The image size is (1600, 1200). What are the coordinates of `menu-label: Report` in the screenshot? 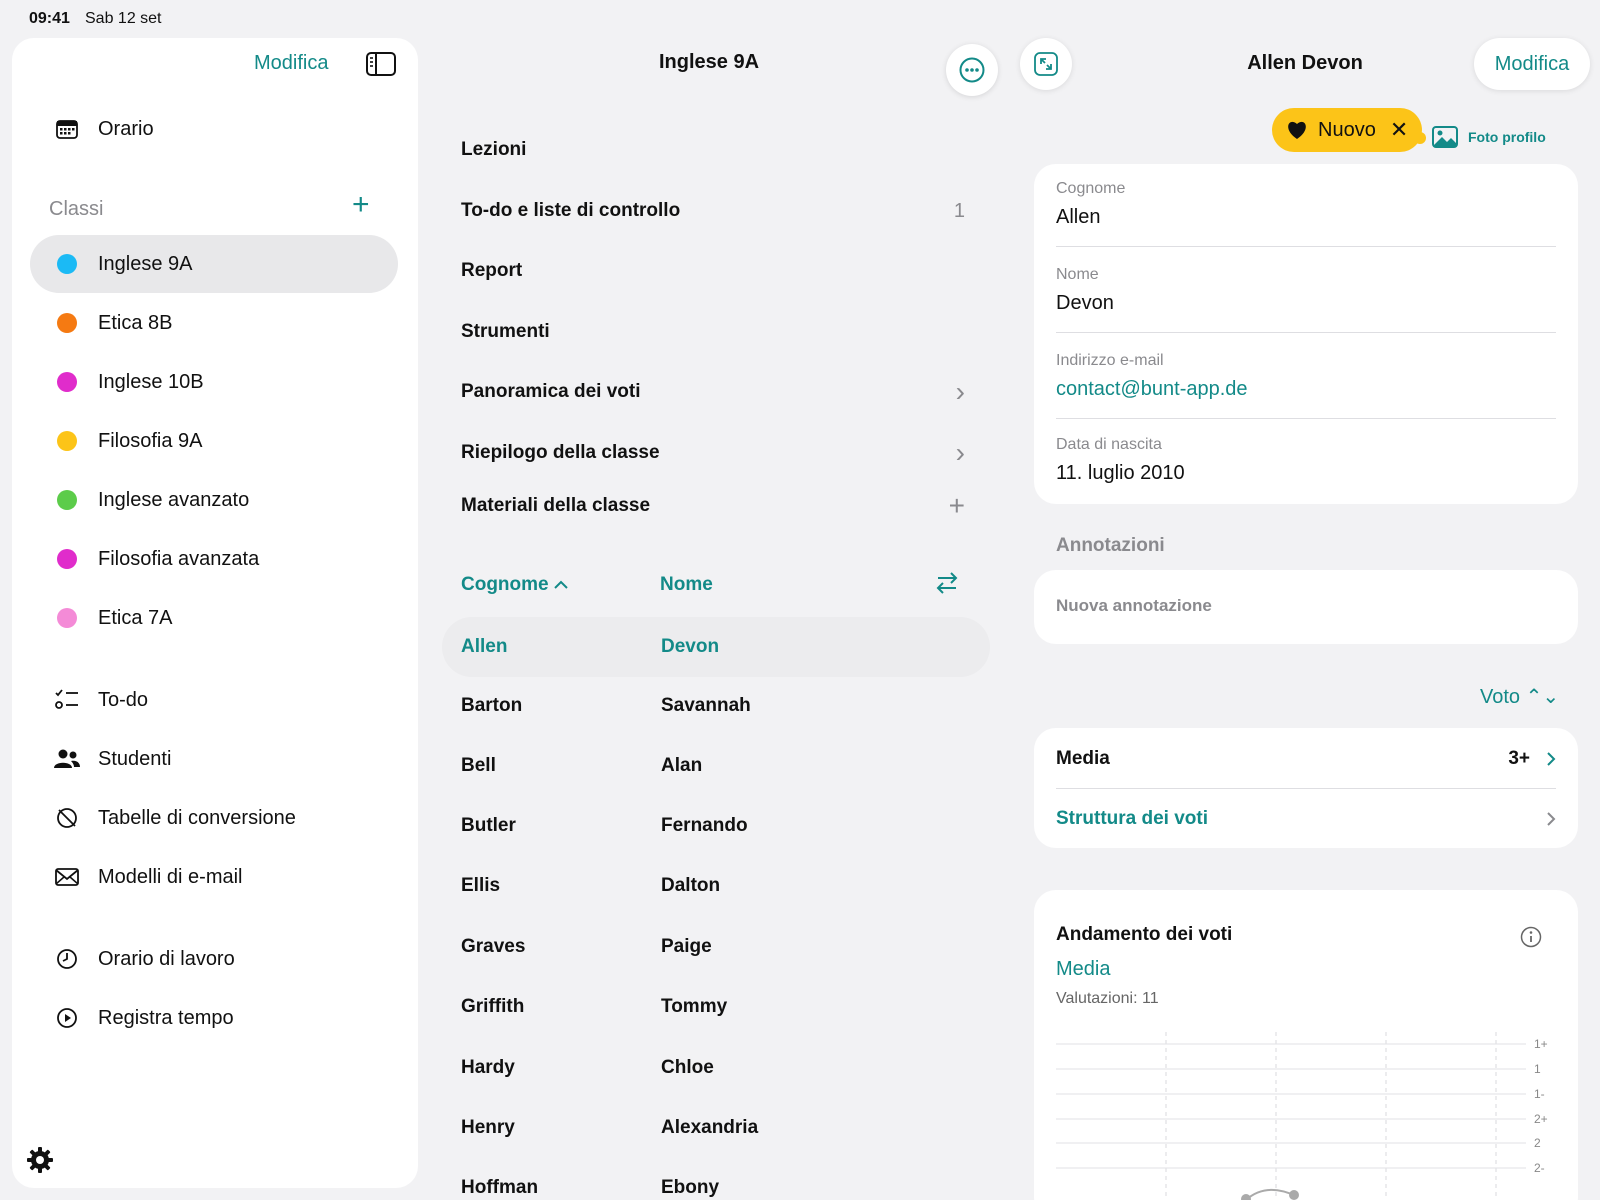 It's located at (492, 270).